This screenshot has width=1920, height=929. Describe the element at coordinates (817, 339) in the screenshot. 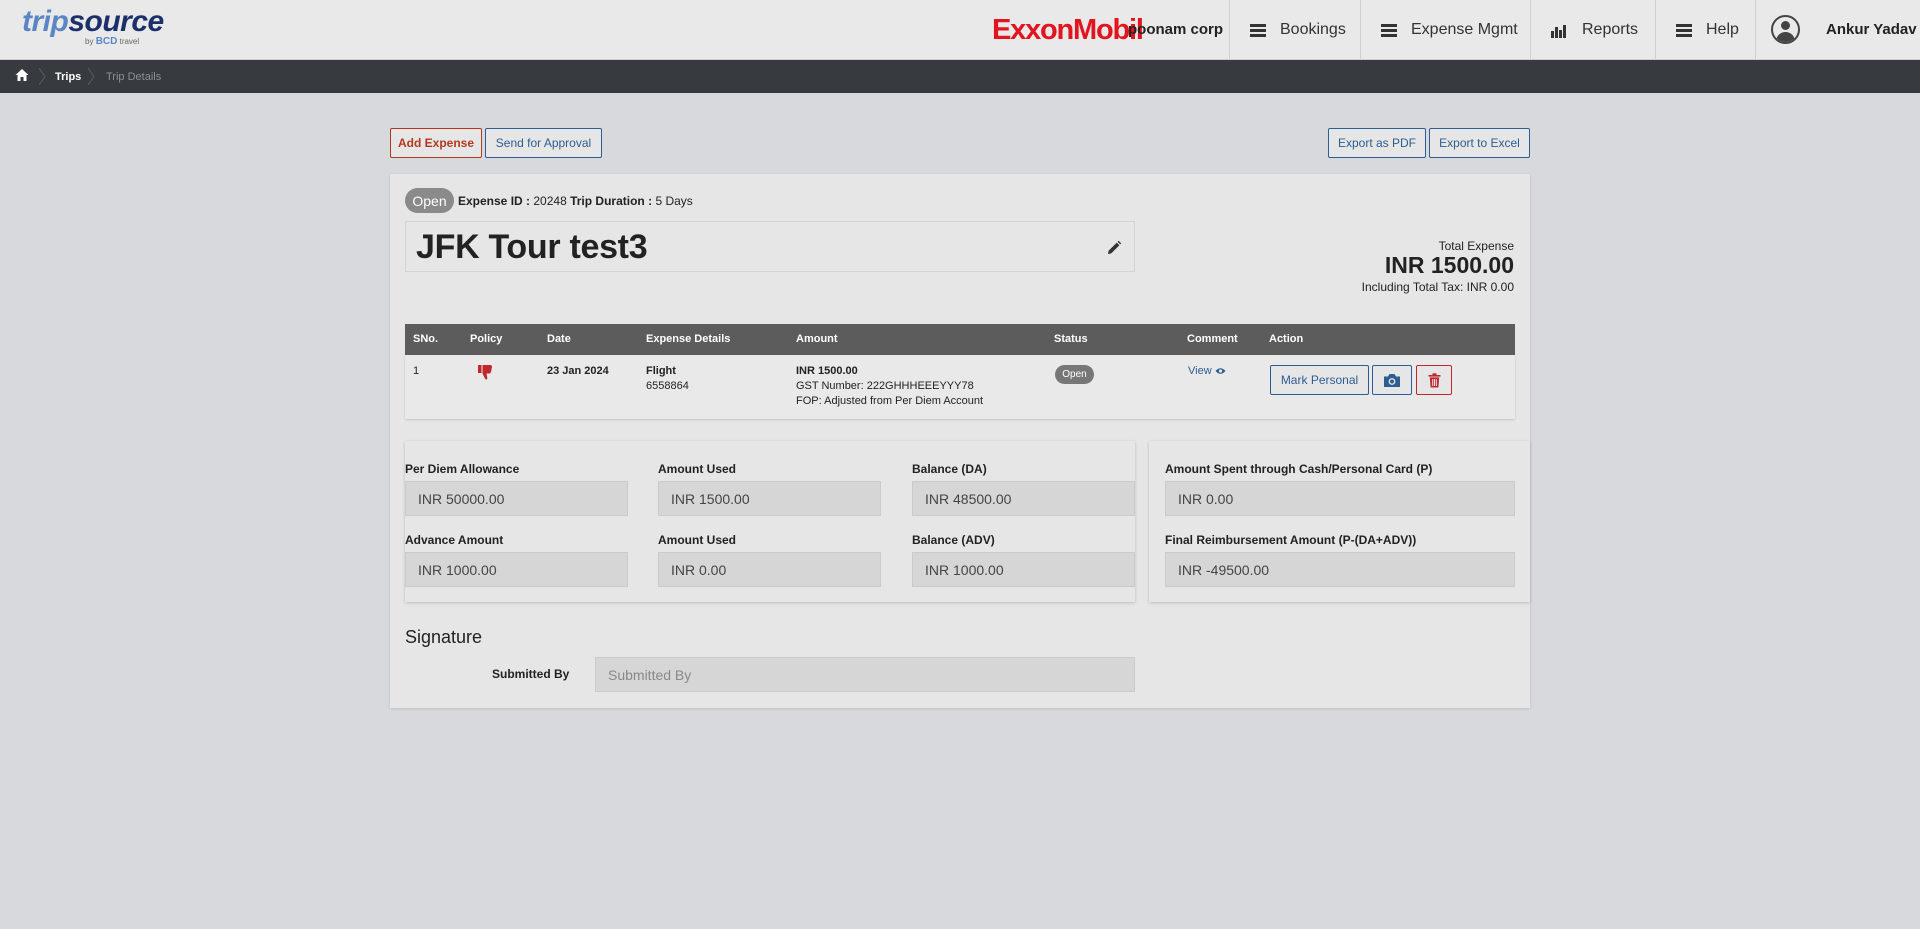

I see `col-amount: Amount` at that location.